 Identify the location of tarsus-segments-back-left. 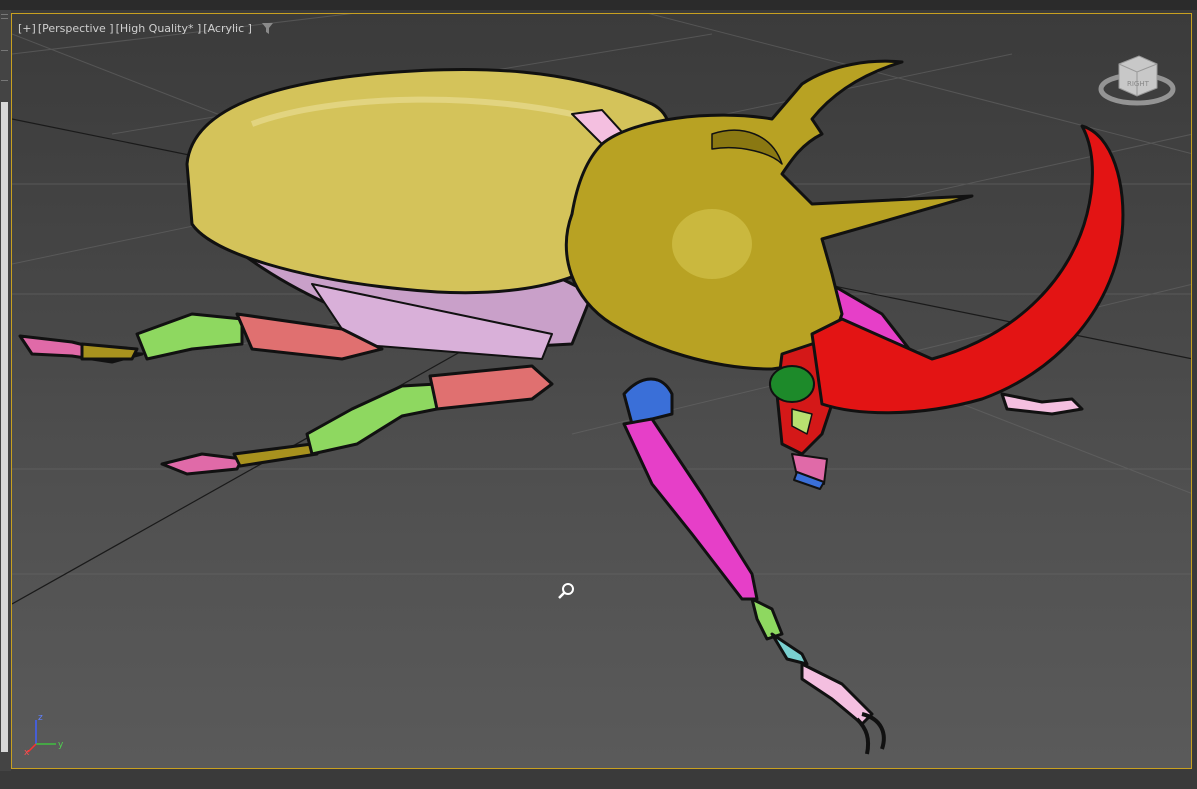
(109, 351).